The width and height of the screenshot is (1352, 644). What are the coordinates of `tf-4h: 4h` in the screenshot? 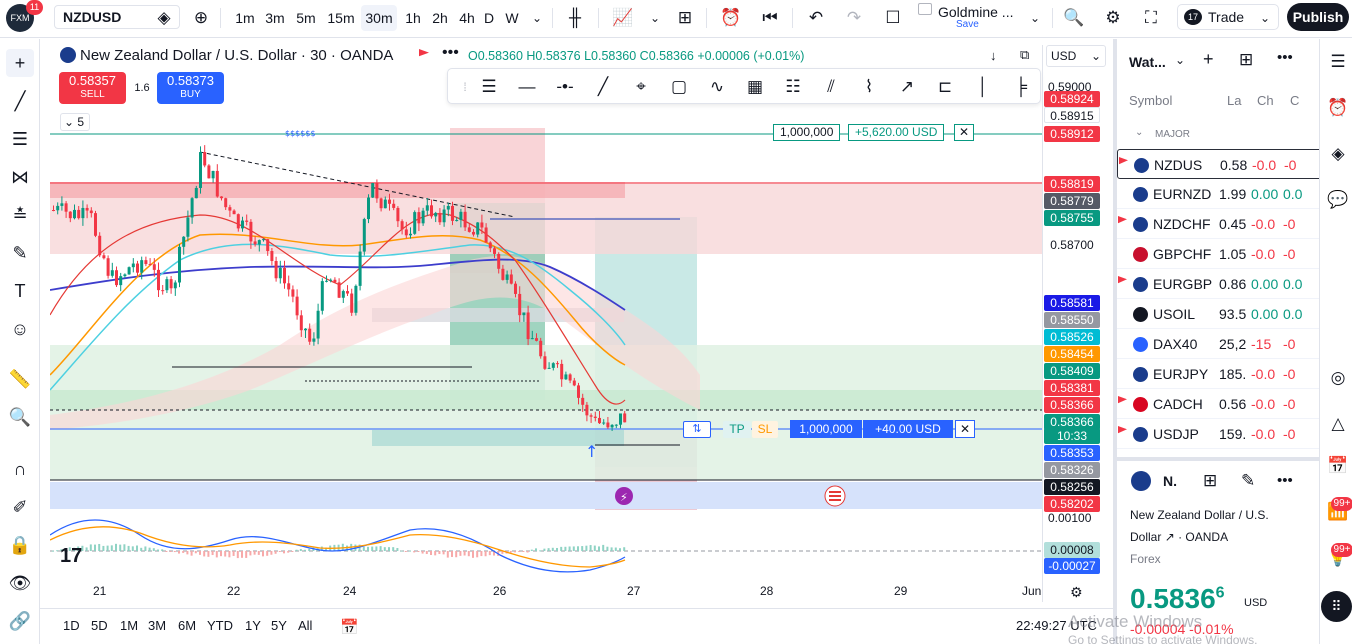 It's located at (467, 18).